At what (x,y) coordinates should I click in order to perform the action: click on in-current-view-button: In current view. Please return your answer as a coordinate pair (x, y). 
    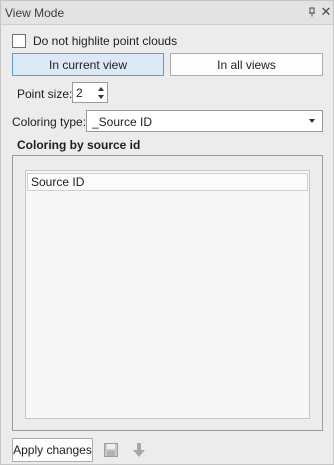
    Looking at the image, I should click on (88, 64).